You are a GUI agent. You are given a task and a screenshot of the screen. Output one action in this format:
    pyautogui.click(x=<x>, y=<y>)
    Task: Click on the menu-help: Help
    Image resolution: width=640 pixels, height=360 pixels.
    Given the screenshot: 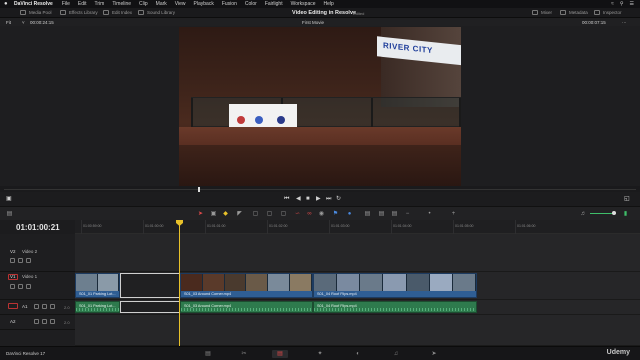 What is the action you would take?
    pyautogui.click(x=329, y=4)
    